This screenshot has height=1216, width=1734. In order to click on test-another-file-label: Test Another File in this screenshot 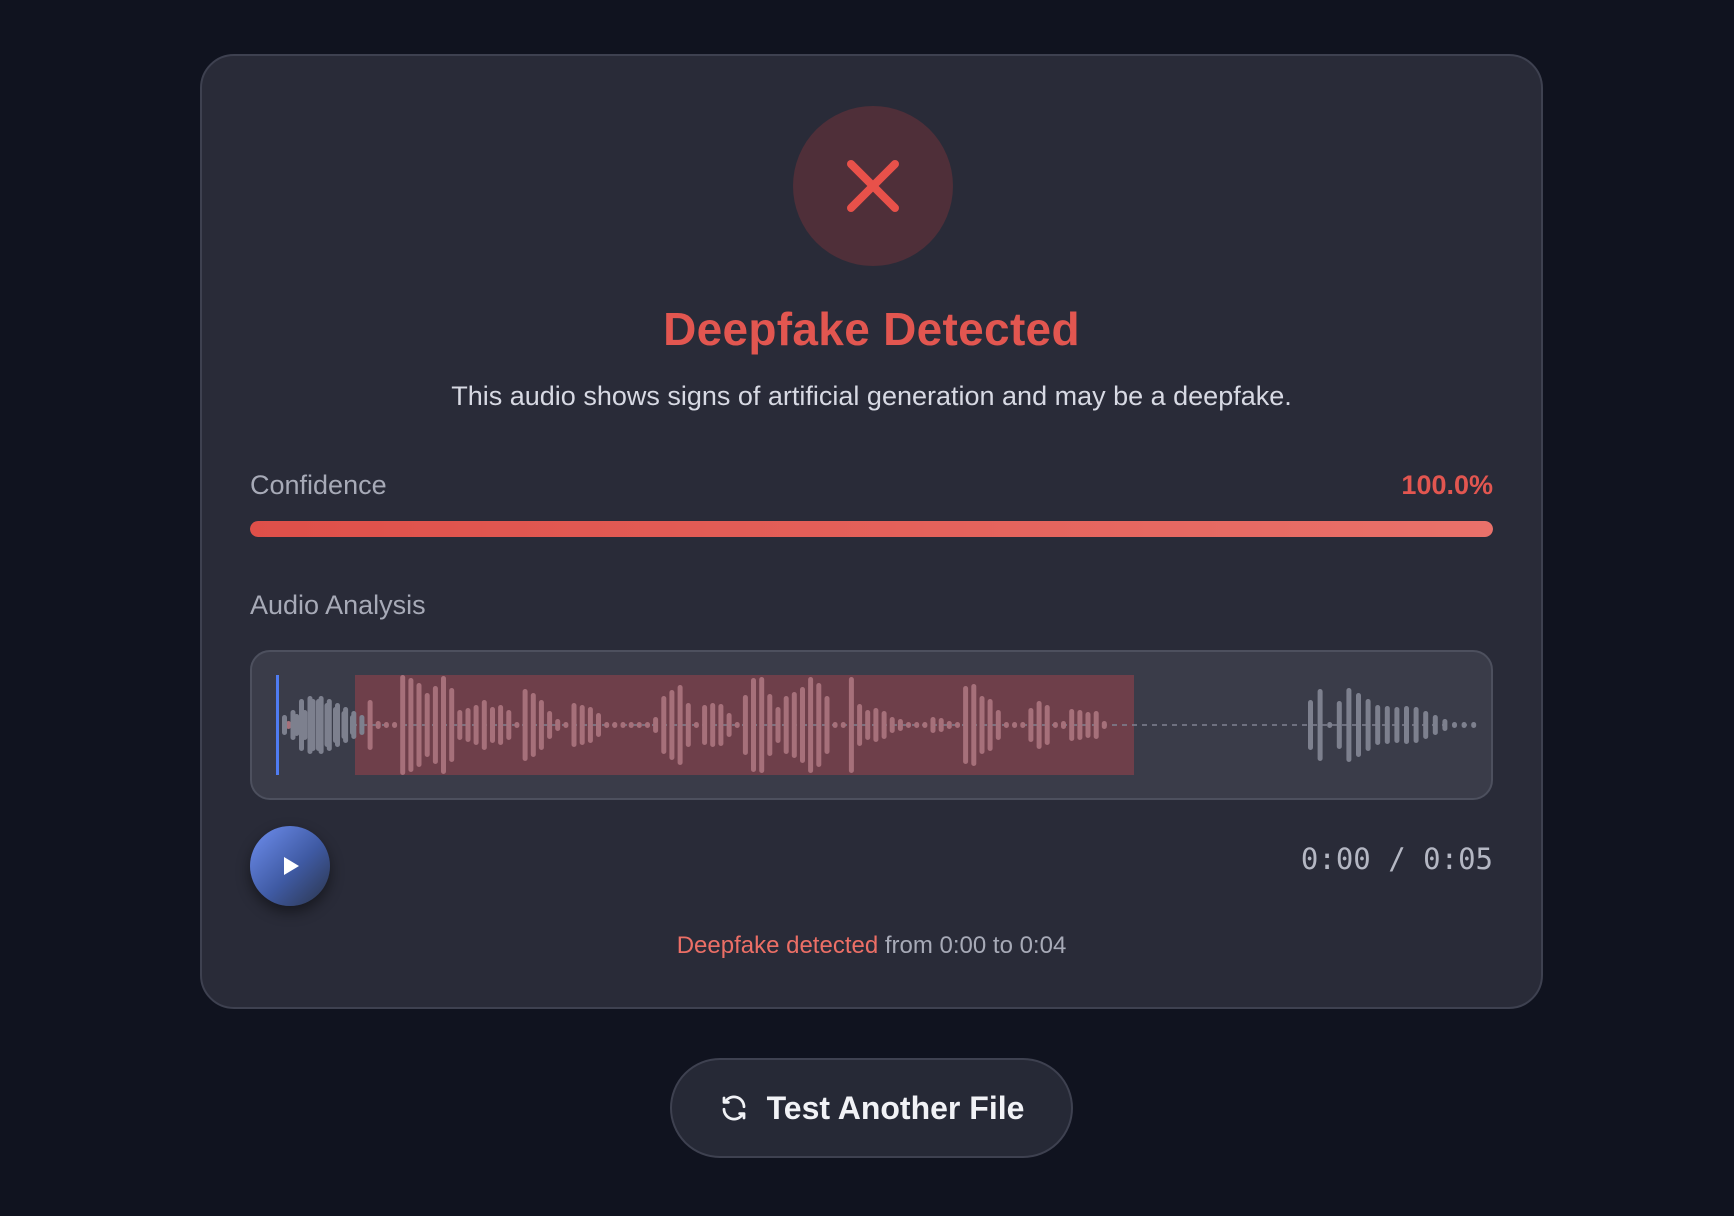, I will do `click(895, 1107)`.